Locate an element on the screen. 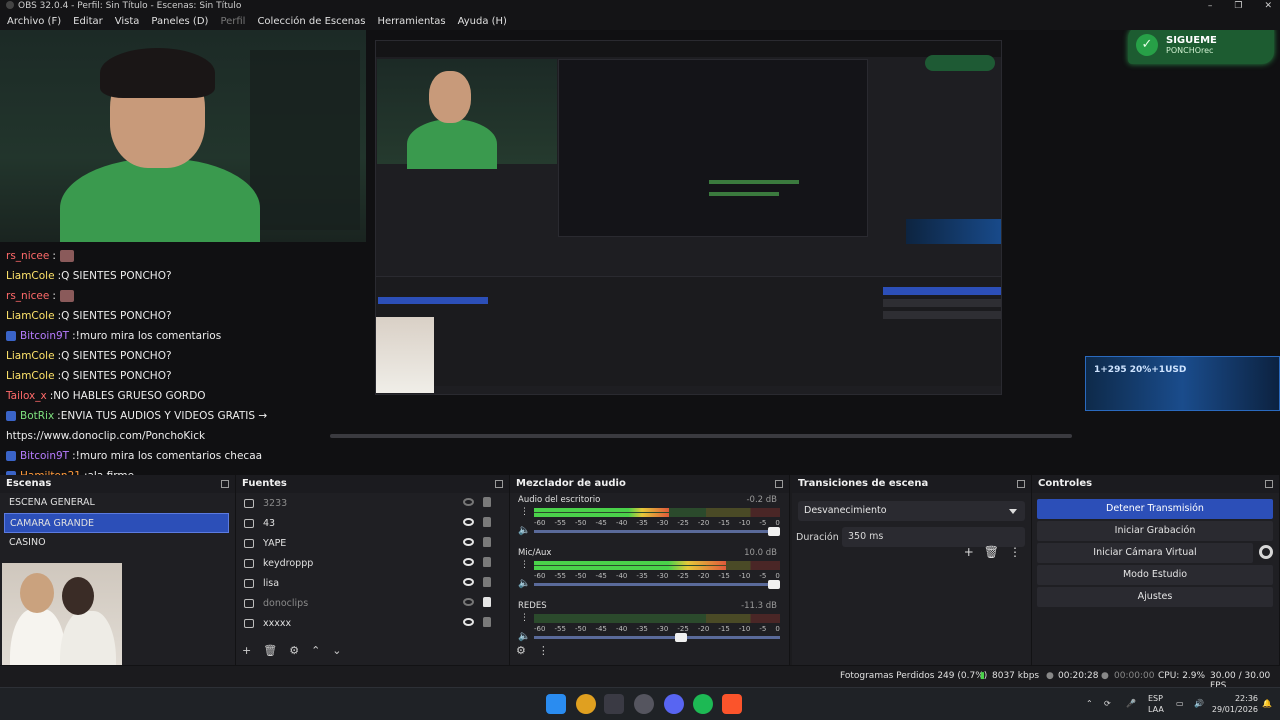 This screenshot has width=1280, height=720. menu-profile: Perfil is located at coordinates (232, 21).